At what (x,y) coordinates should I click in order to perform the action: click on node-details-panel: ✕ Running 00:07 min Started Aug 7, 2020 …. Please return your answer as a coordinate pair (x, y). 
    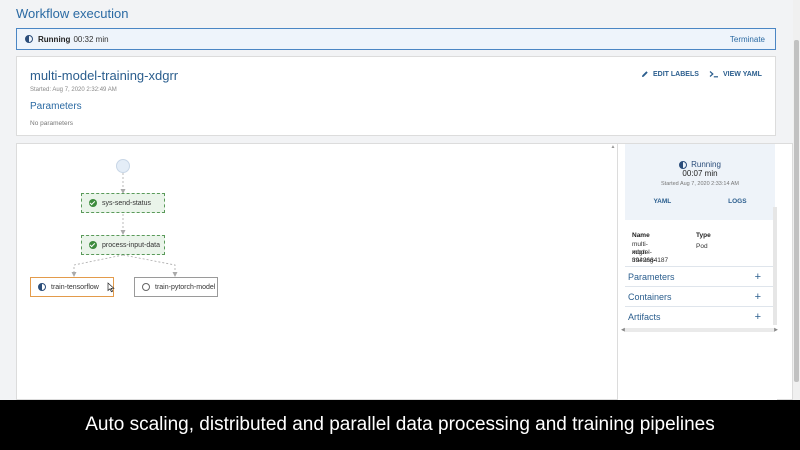
    Looking at the image, I should click on (697, 272).